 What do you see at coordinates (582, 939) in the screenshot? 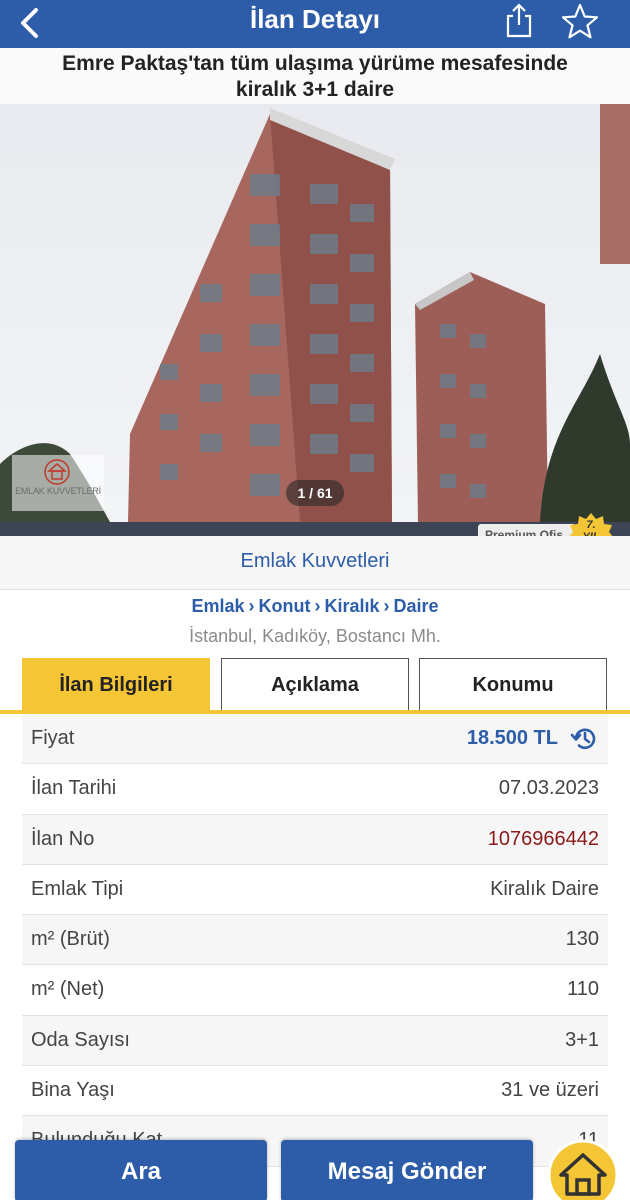
I see `row-value: 130` at bounding box center [582, 939].